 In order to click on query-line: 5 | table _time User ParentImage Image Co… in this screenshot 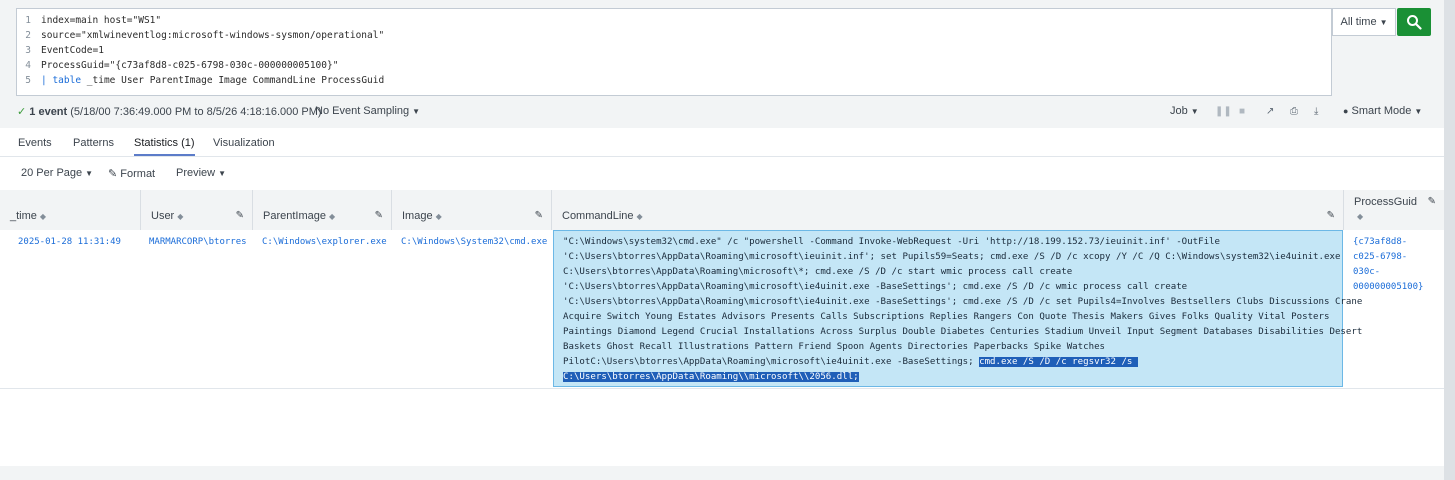, I will do `click(205, 80)`.